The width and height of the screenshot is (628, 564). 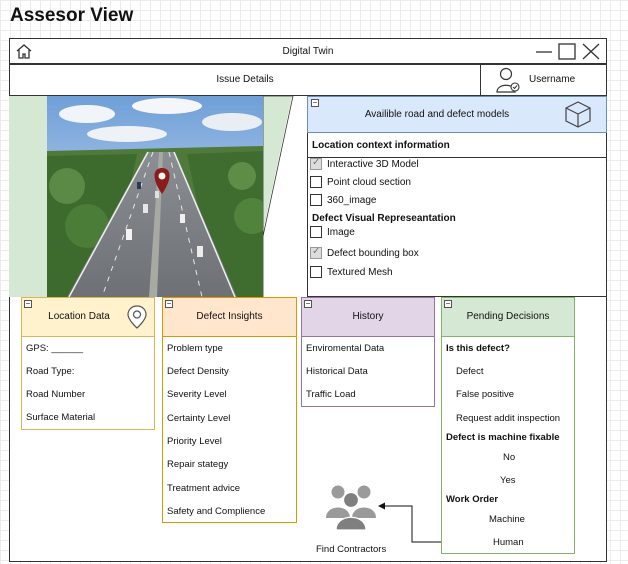 I want to click on user-icon, so click(x=508, y=80).